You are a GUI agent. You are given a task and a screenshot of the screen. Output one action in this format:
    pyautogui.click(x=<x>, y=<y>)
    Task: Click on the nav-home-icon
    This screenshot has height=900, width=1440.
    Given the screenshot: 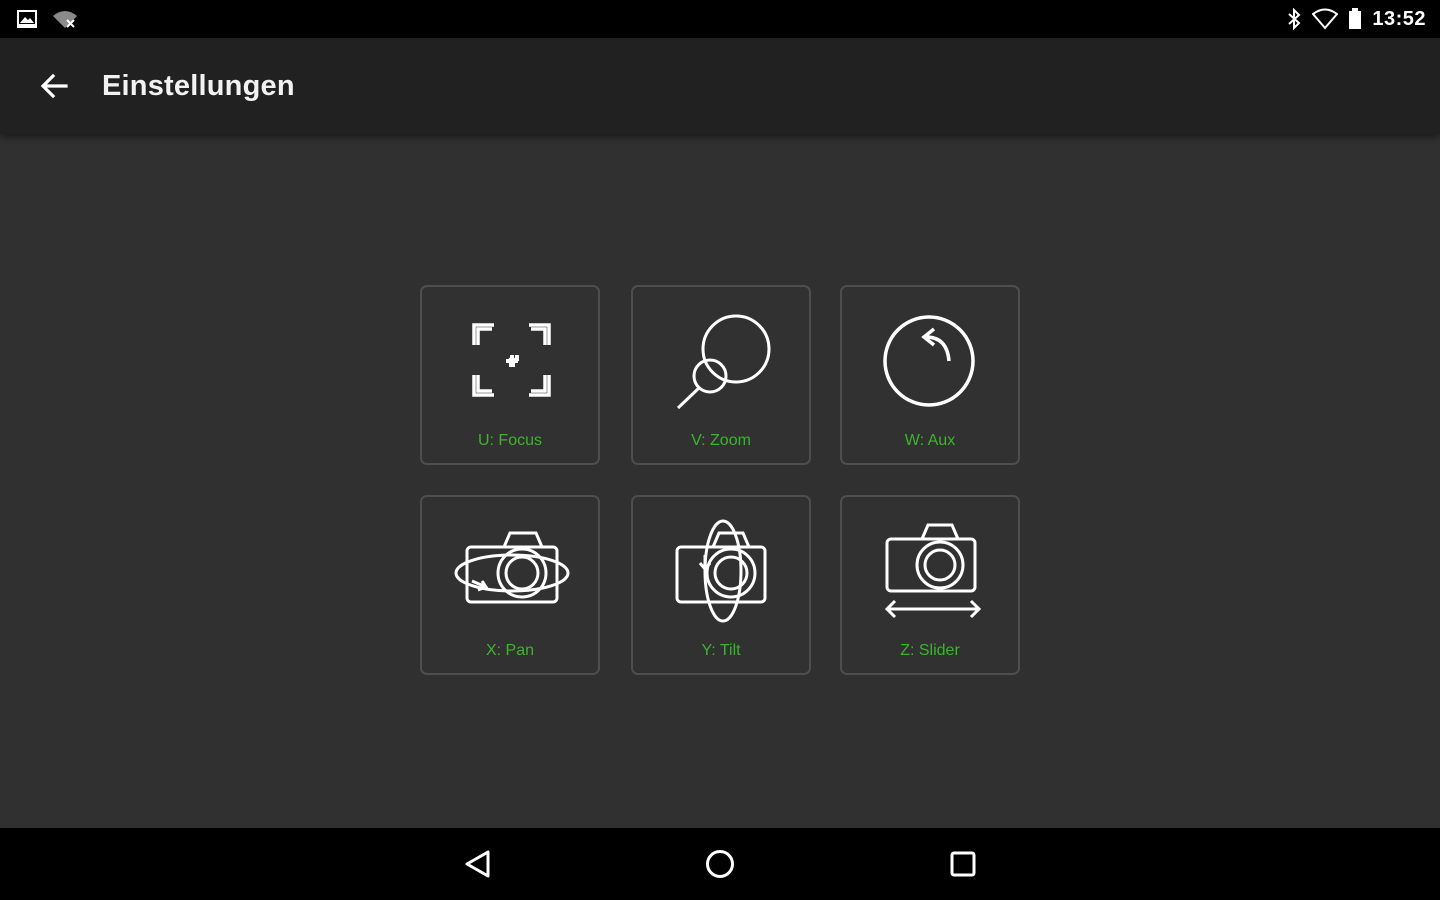 What is the action you would take?
    pyautogui.click(x=720, y=864)
    